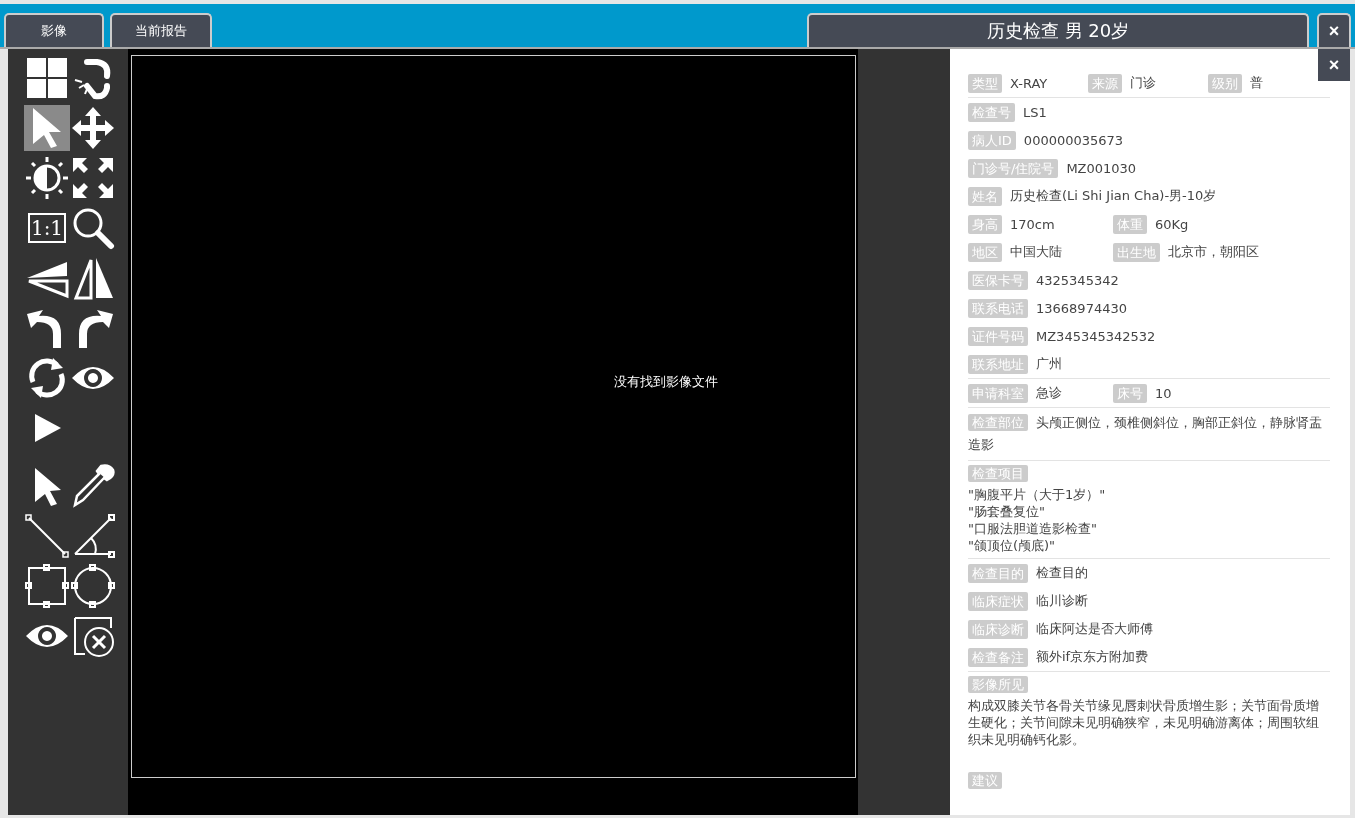 The image size is (1355, 818). I want to click on list-line: "口服法胆道造影检查", so click(1033, 528).